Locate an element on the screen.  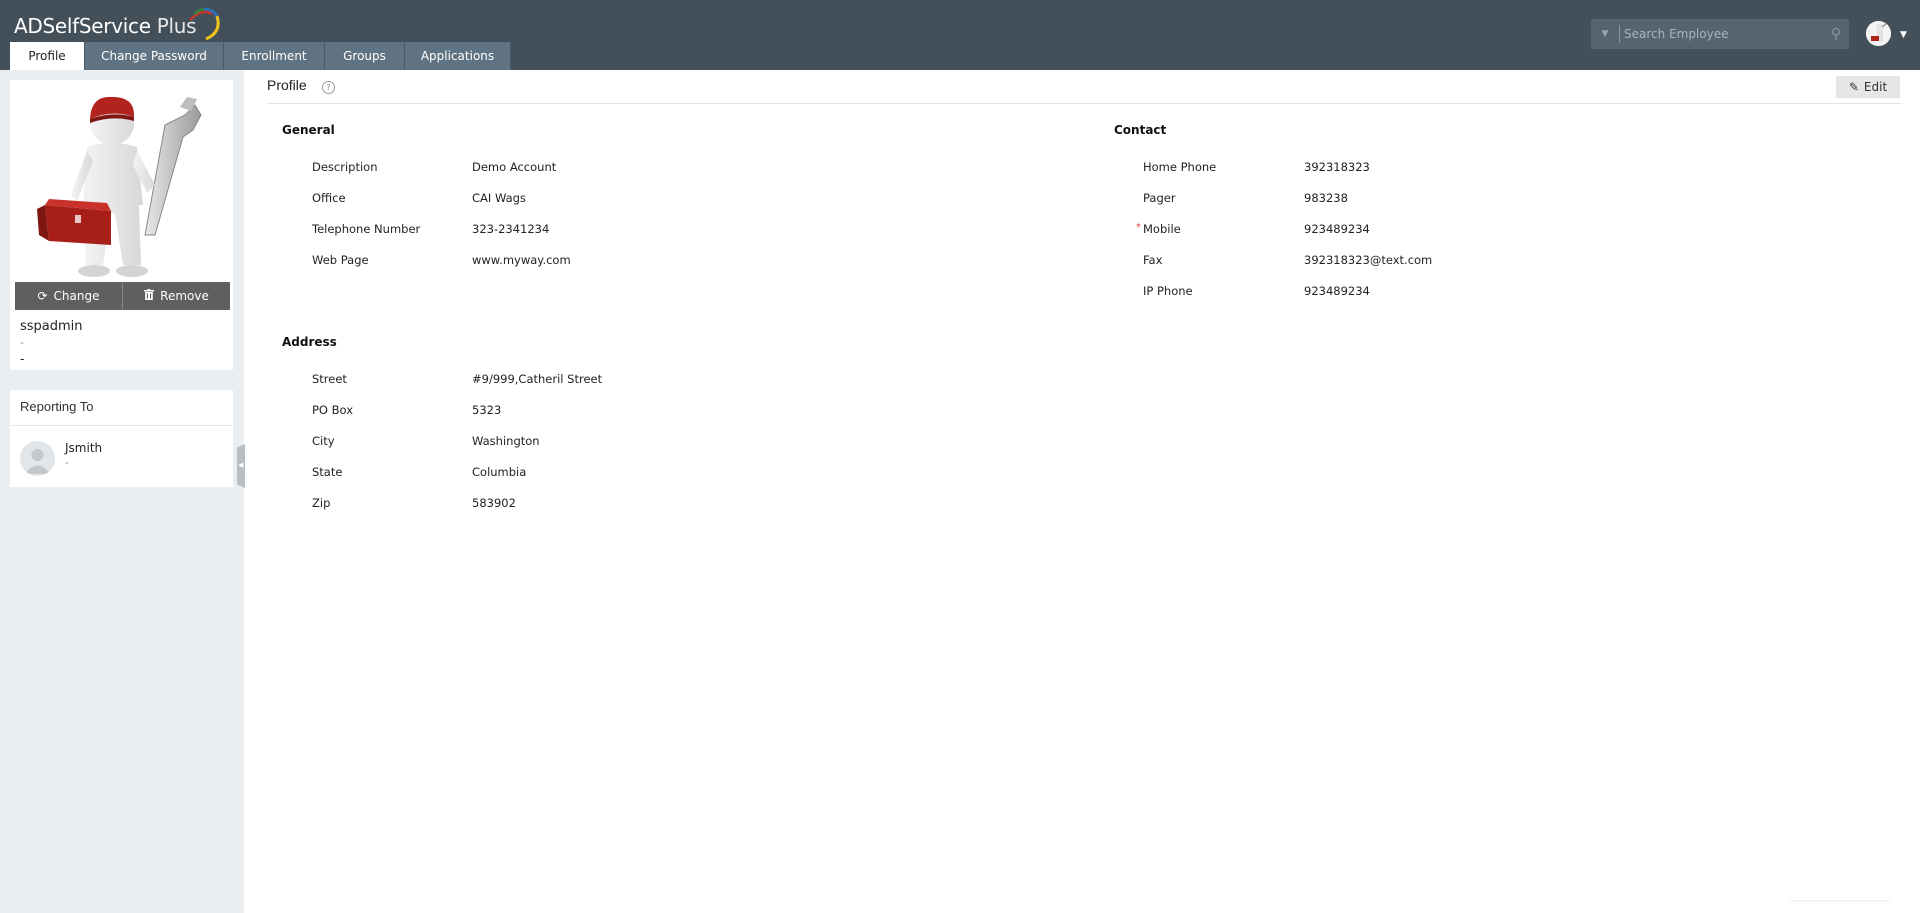
field-value-ip-phone: 923489234 is located at coordinates (1337, 291).